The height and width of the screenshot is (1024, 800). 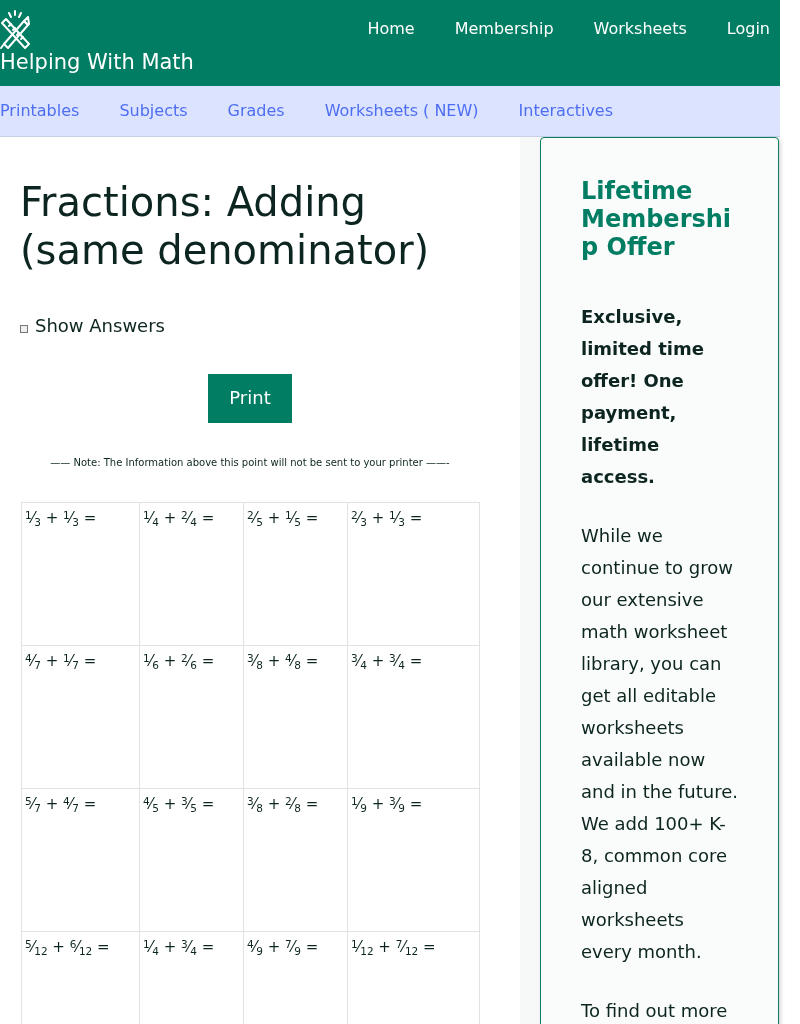 What do you see at coordinates (640, 29) in the screenshot?
I see `nav-link: Worksheets` at bounding box center [640, 29].